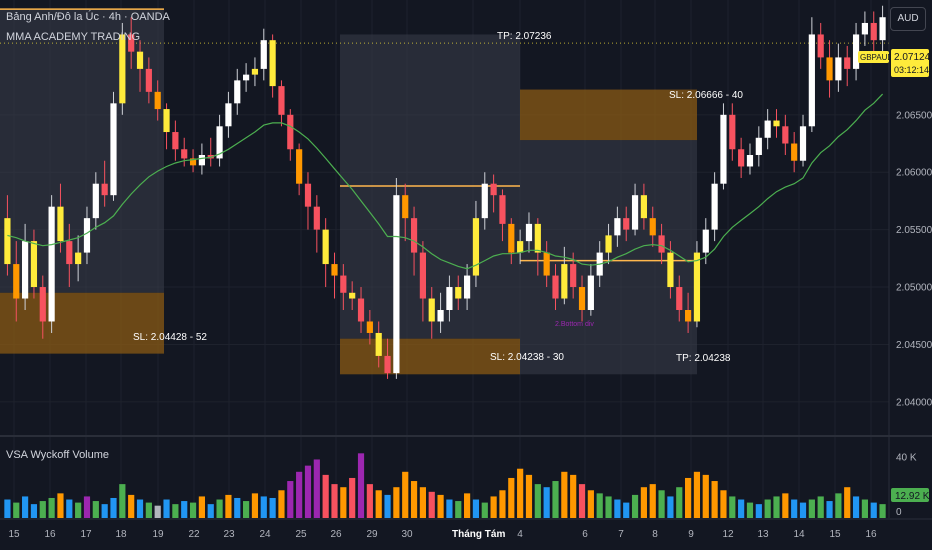  I want to click on tp-label-2: TP: 2.04238, so click(703, 358).